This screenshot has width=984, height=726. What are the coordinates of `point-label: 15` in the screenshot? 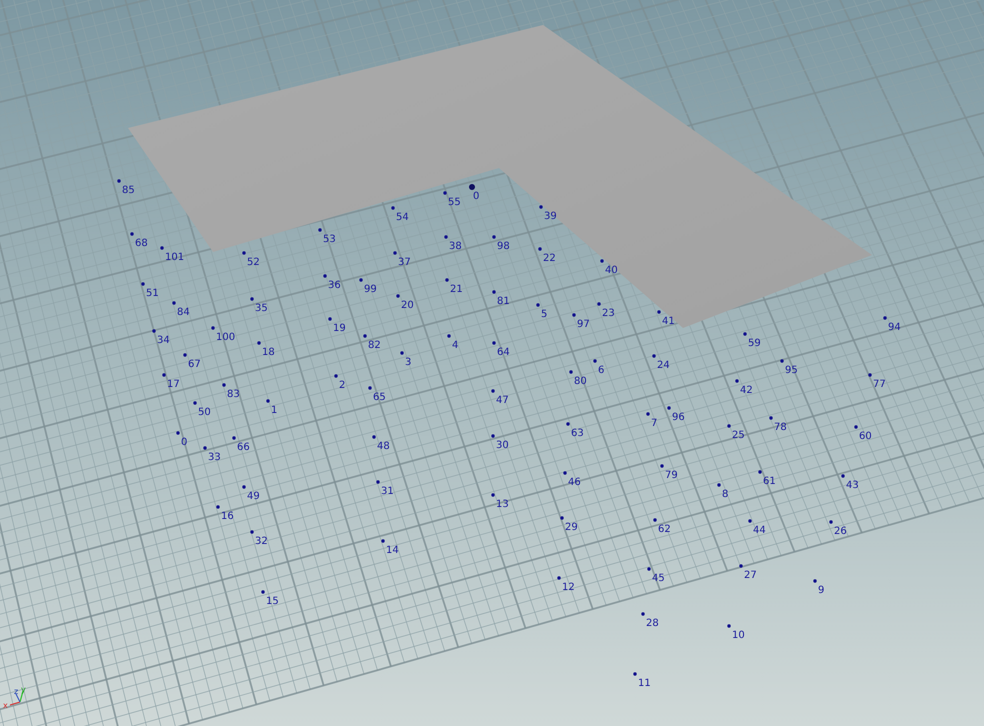 It's located at (272, 601).